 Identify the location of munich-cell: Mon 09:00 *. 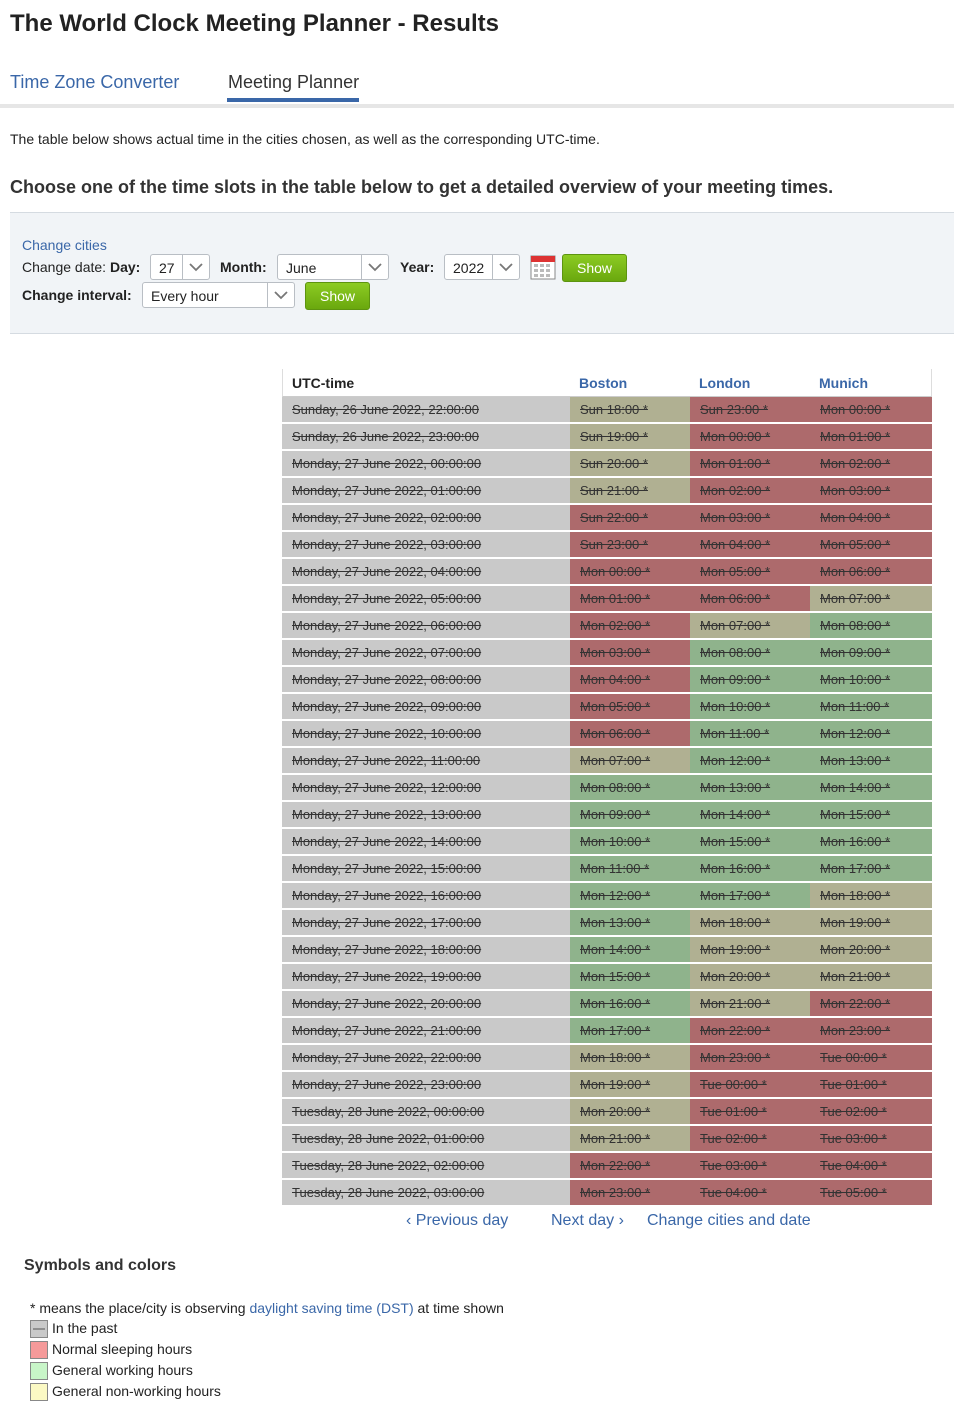
(871, 653).